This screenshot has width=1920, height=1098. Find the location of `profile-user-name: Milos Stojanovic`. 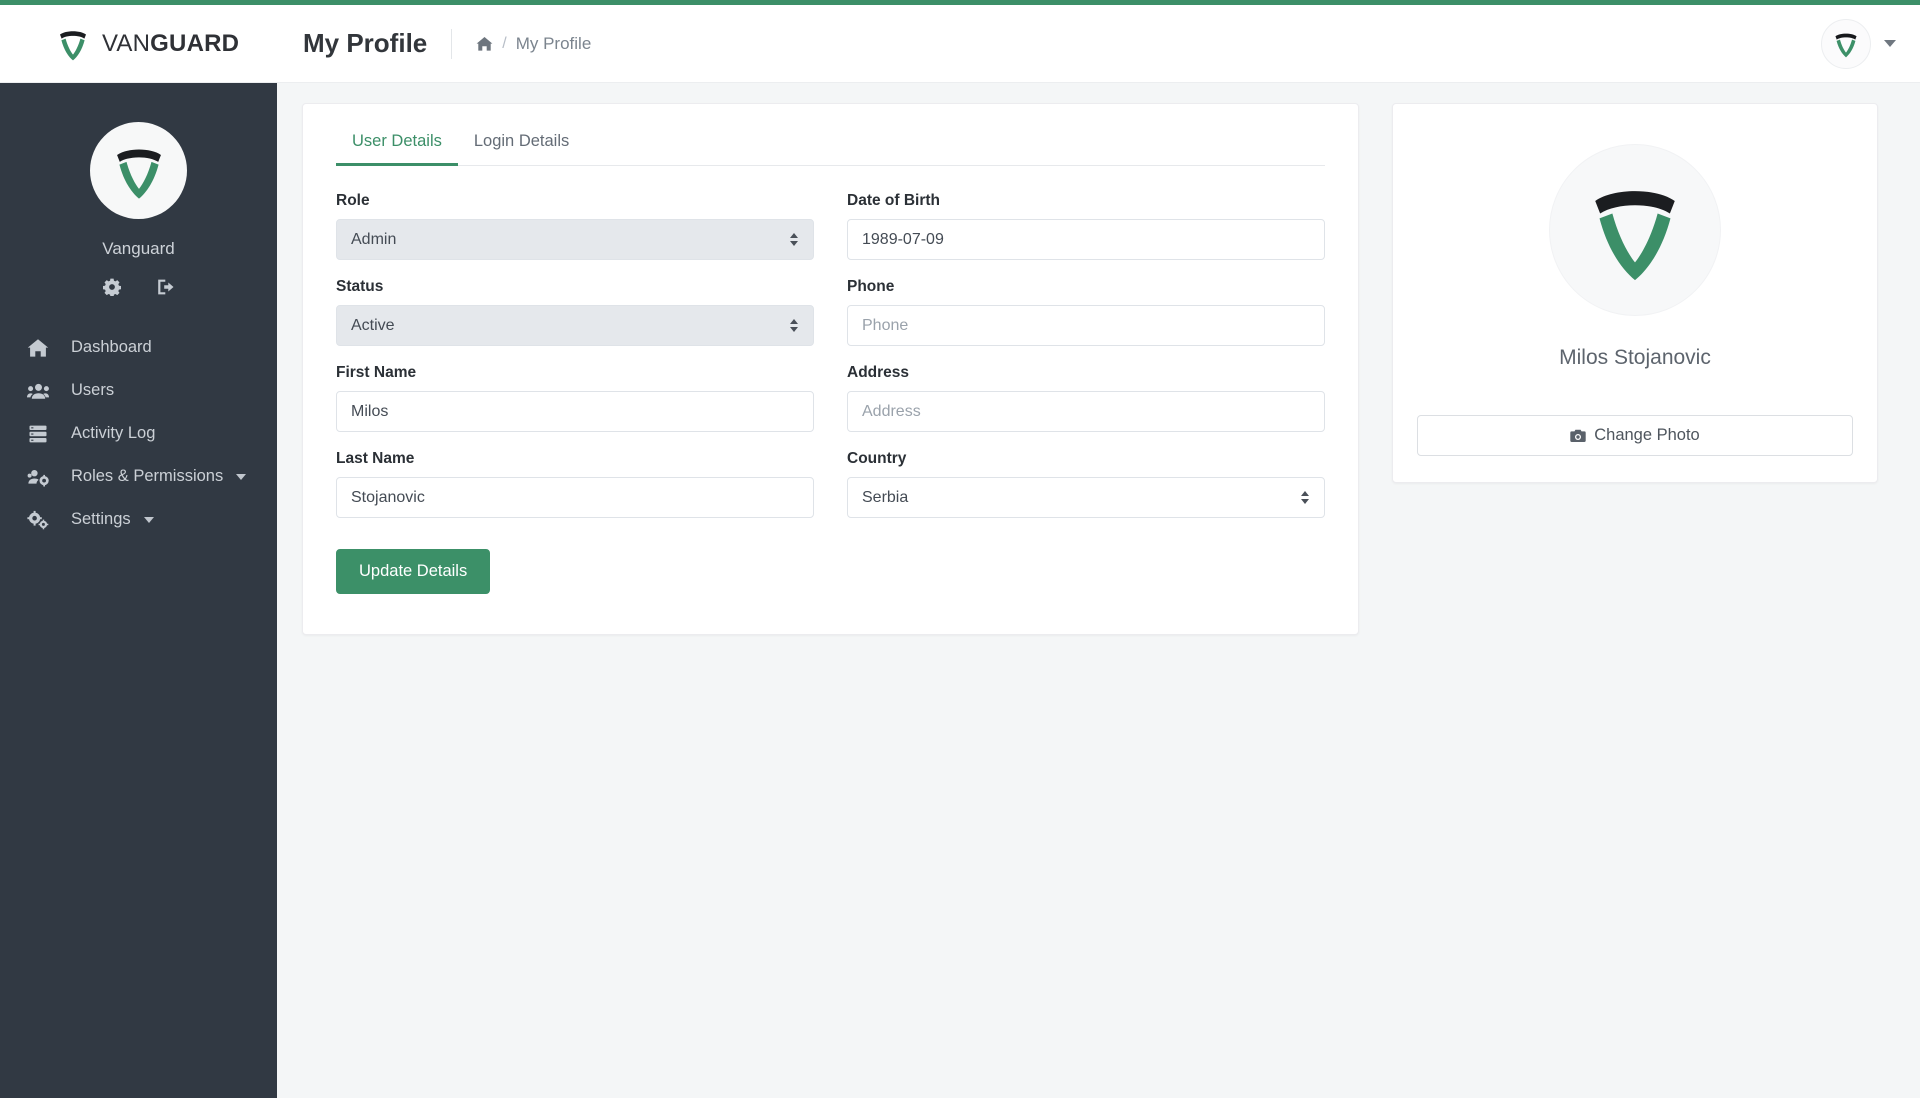

profile-user-name: Milos Stojanovic is located at coordinates (1635, 357).